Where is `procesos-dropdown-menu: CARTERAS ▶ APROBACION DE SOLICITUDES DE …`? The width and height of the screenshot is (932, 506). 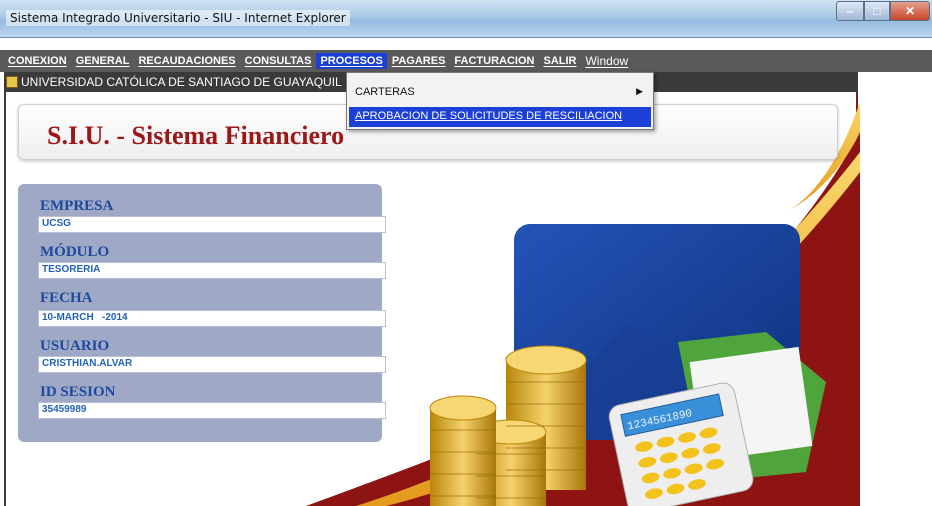
procesos-dropdown-menu: CARTERAS ▶ APROBACION DE SOLICITUDES DE … is located at coordinates (500, 101).